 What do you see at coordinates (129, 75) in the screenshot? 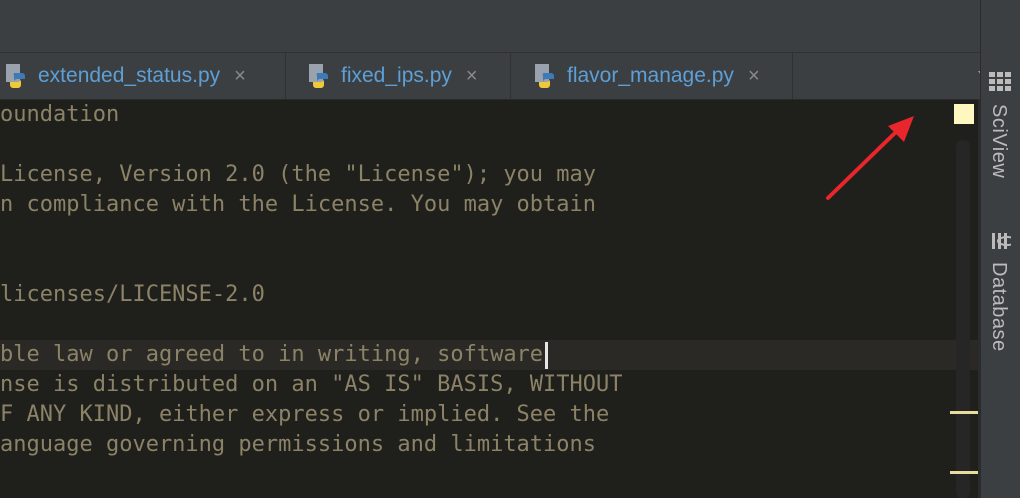
I see `tab-label: extended_status.py` at bounding box center [129, 75].